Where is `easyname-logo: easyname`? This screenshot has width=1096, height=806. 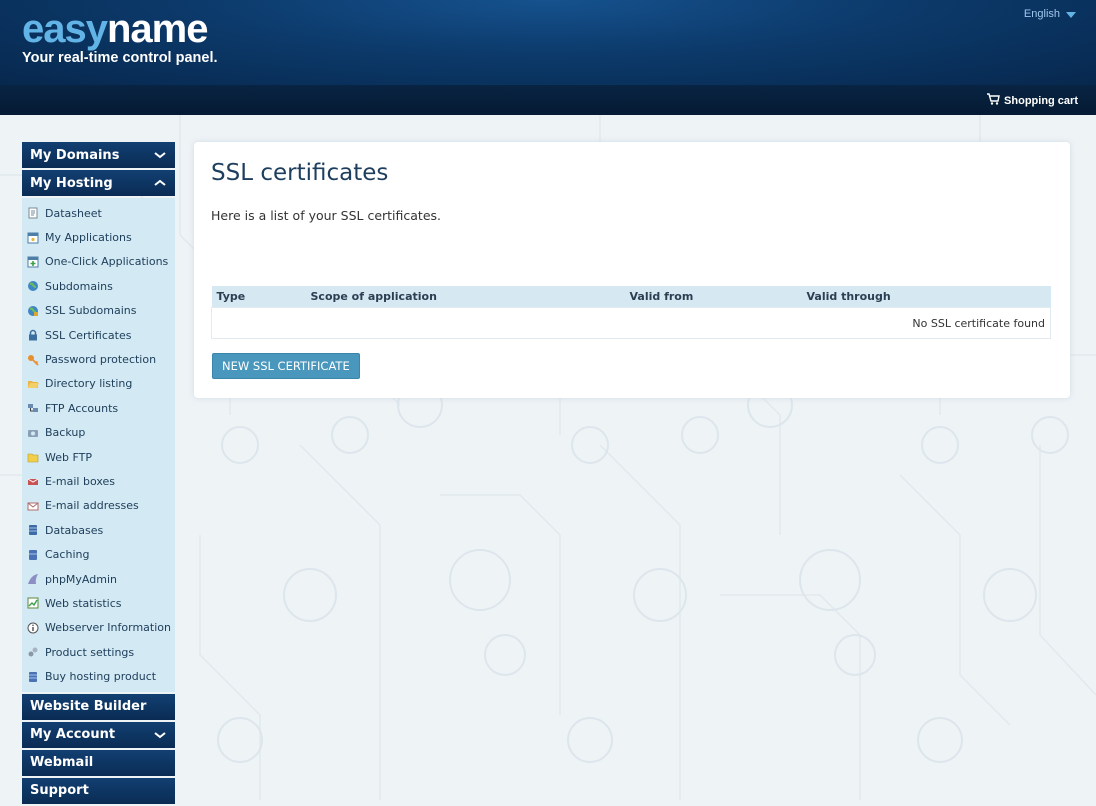
easyname-logo: easyname is located at coordinates (115, 29).